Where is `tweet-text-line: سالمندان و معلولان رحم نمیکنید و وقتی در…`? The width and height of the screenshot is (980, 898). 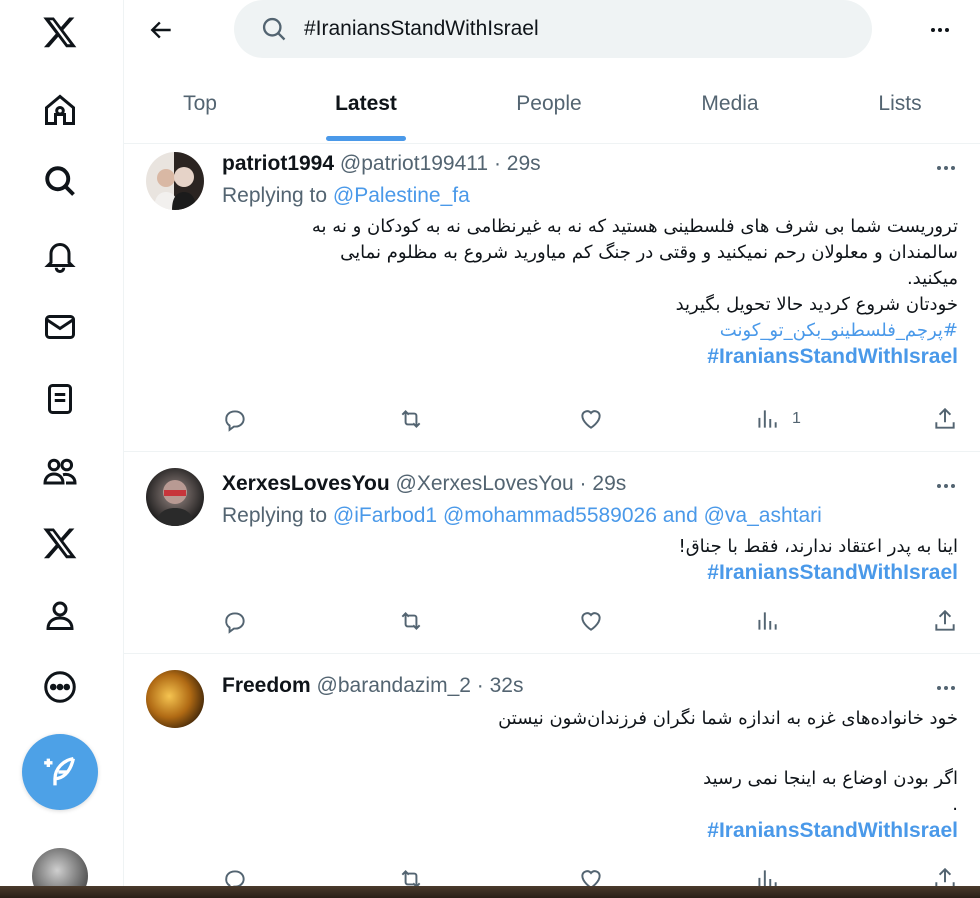 tweet-text-line: سالمندان و معلولان رحم نمیکنید و وقتی در… is located at coordinates (649, 252).